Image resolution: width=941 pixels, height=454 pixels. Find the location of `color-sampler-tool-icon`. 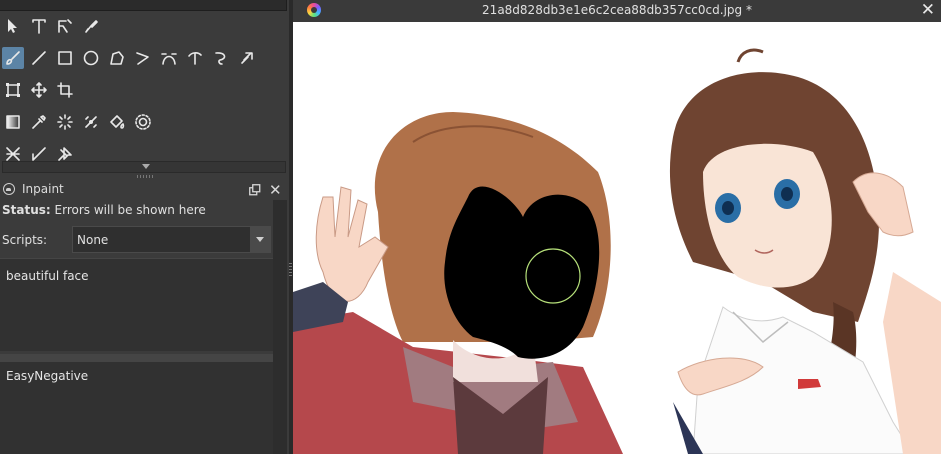

color-sampler-tool-icon is located at coordinates (39, 122).